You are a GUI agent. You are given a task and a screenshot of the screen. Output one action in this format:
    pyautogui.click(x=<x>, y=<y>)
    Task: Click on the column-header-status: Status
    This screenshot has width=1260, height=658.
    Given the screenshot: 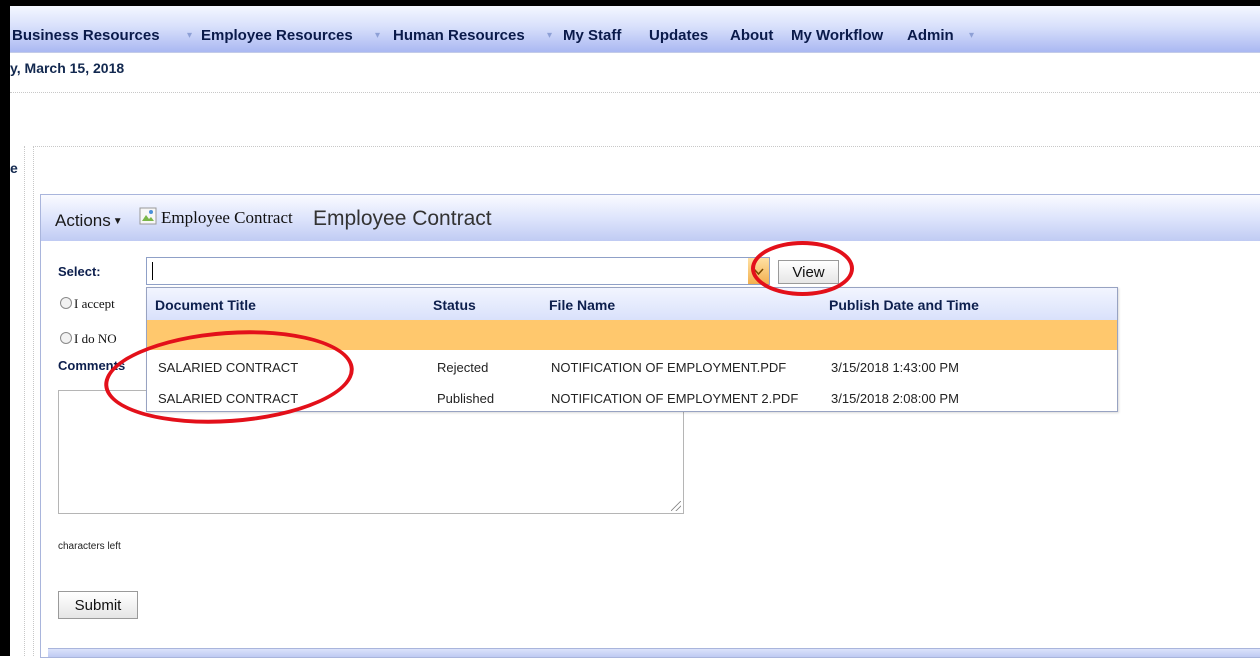 What is the action you would take?
    pyautogui.click(x=454, y=305)
    